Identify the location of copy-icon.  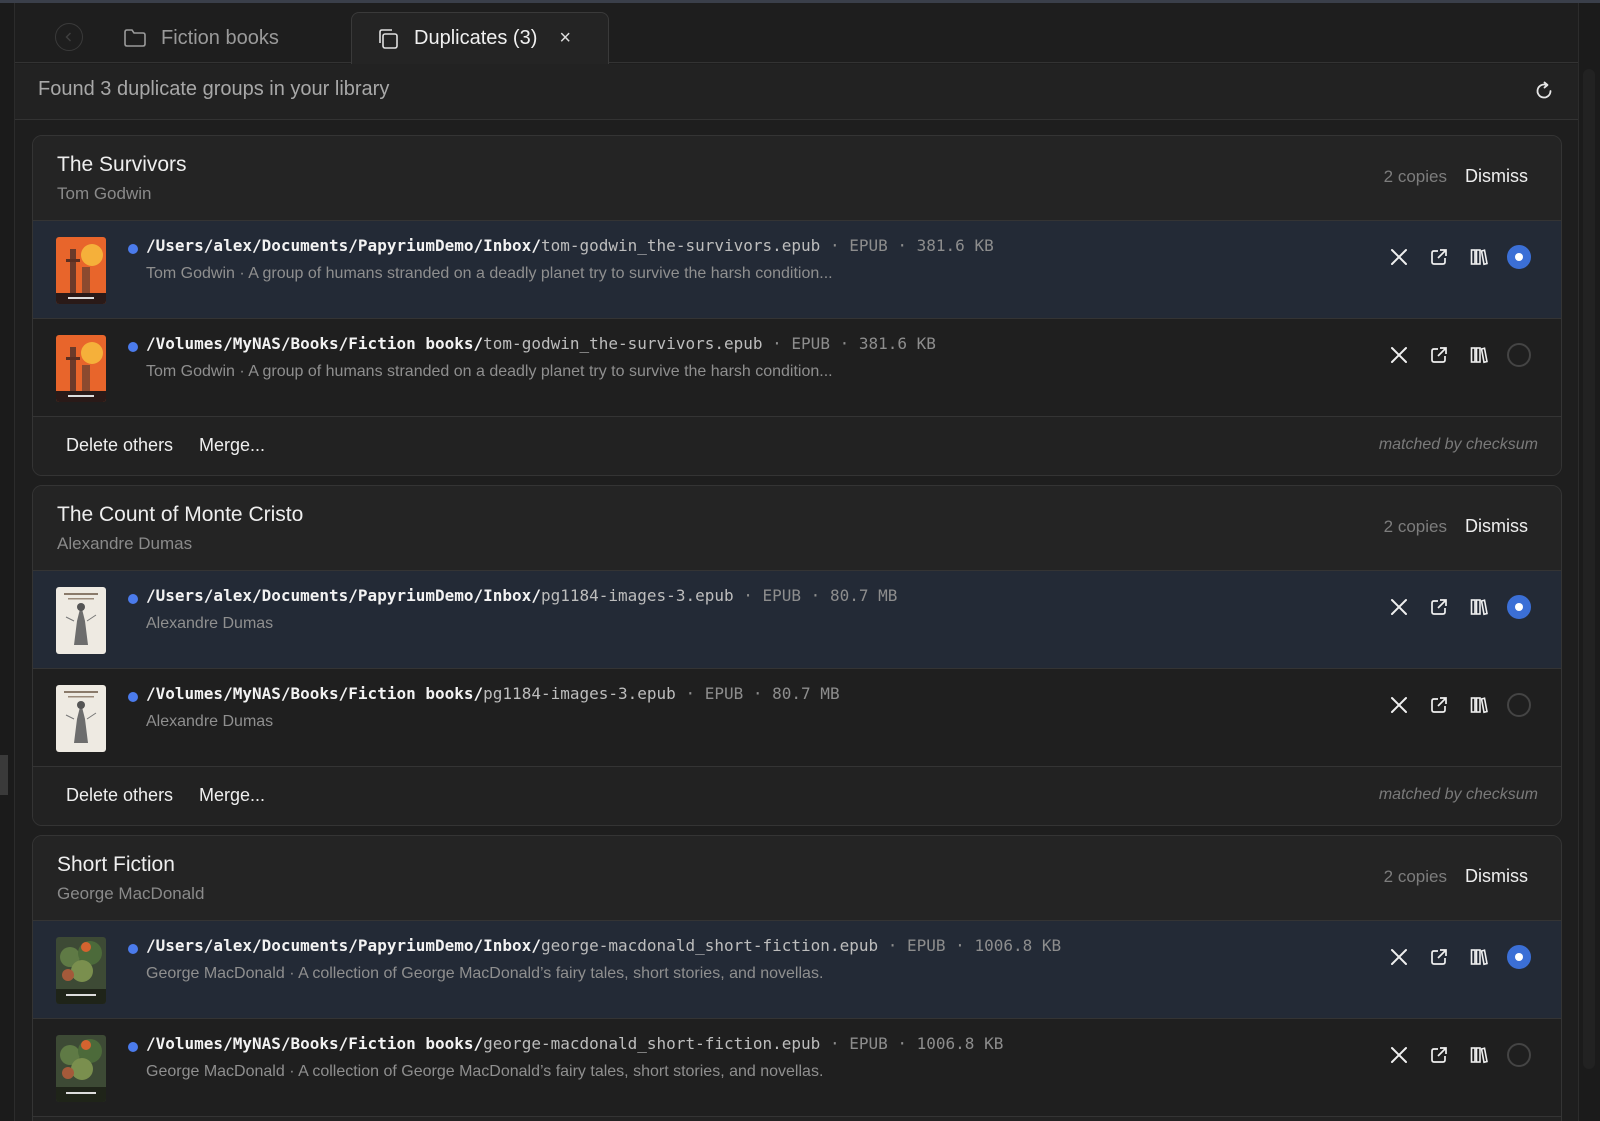
(388, 38).